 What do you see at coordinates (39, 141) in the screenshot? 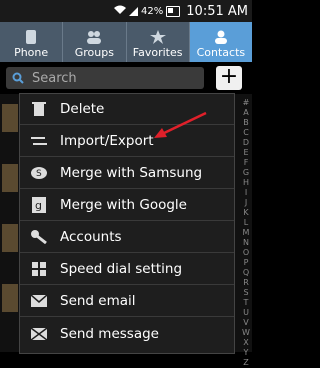
I see `import-export-icon` at bounding box center [39, 141].